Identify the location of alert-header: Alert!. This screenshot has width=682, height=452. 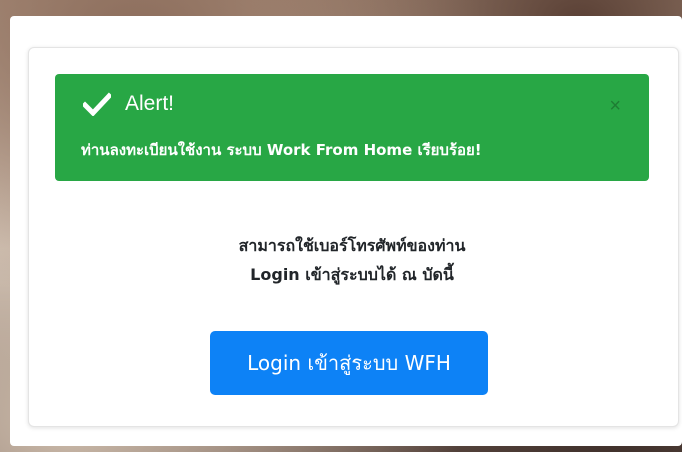
(128, 104).